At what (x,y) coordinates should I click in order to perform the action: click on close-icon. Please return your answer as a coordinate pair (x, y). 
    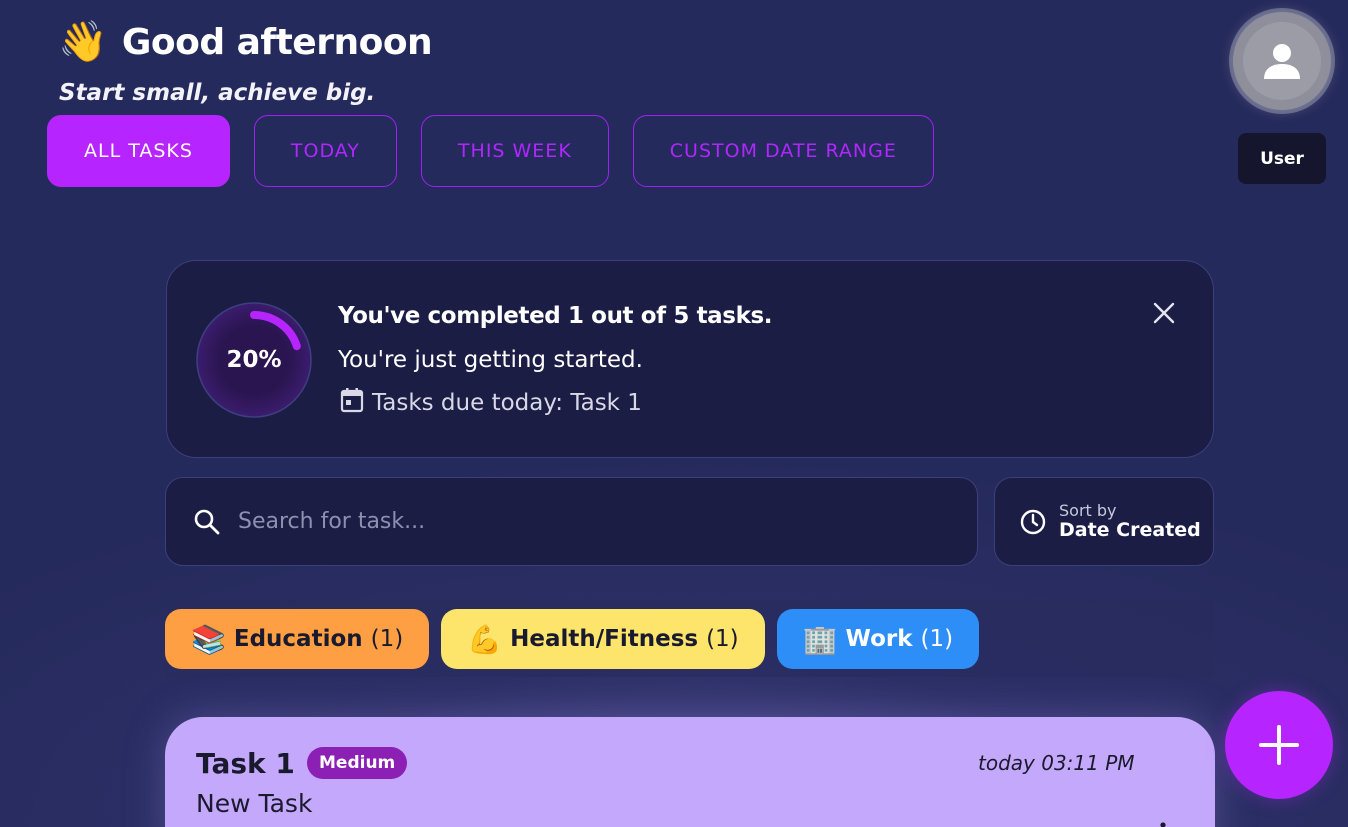
    Looking at the image, I should click on (1164, 313).